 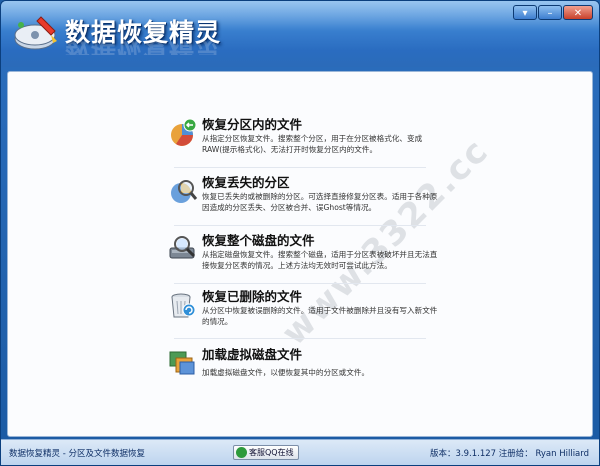 I want to click on recover-whole-disk-icon, so click(x=182, y=247).